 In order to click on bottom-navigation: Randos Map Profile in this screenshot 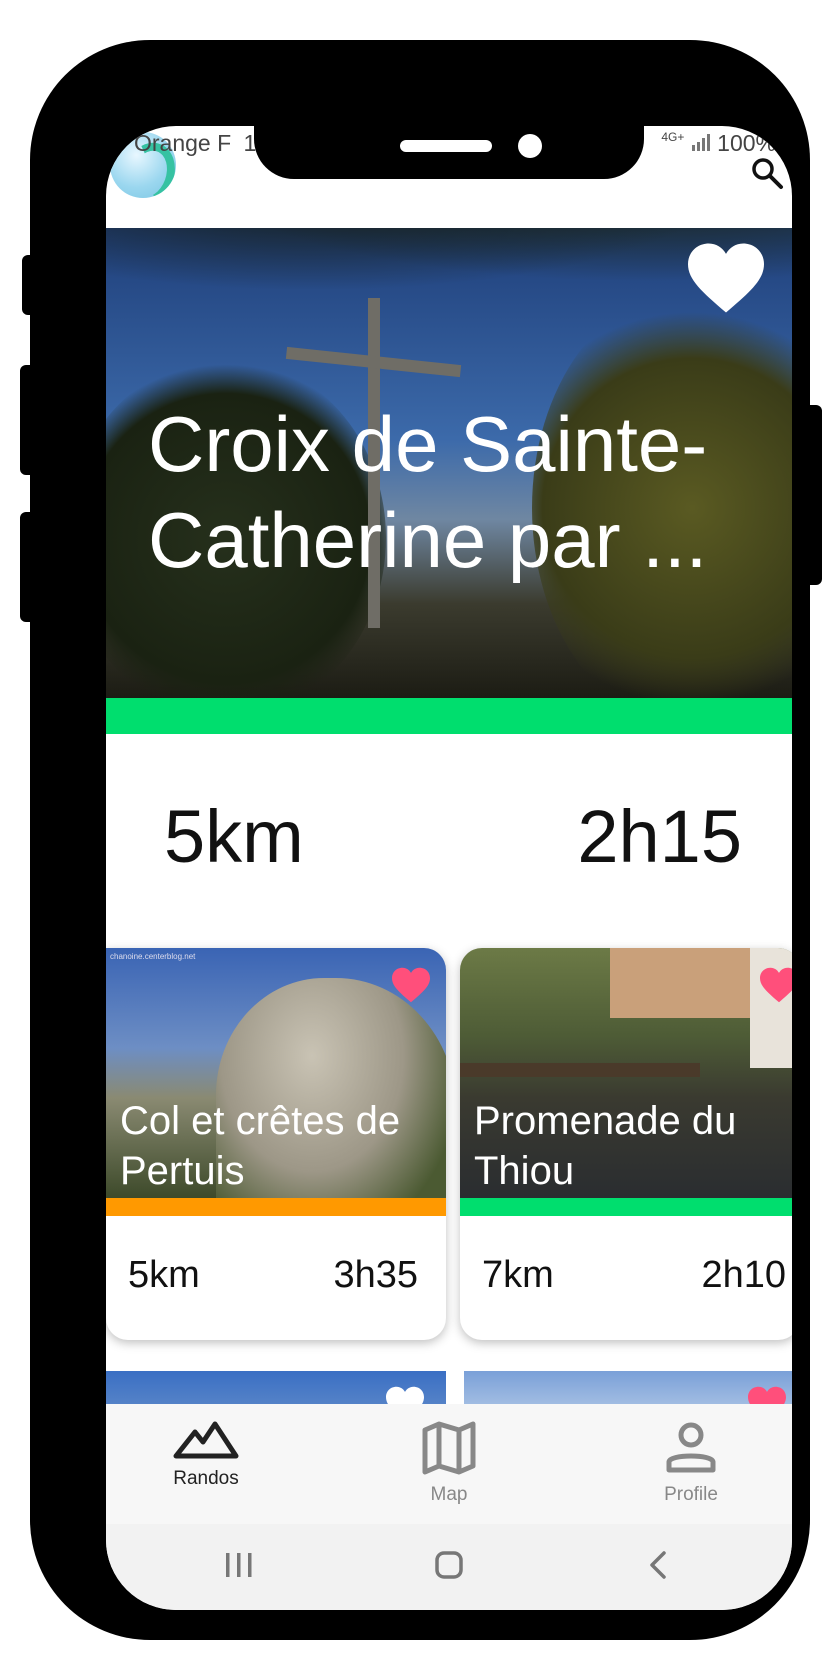, I will do `click(449, 1464)`.